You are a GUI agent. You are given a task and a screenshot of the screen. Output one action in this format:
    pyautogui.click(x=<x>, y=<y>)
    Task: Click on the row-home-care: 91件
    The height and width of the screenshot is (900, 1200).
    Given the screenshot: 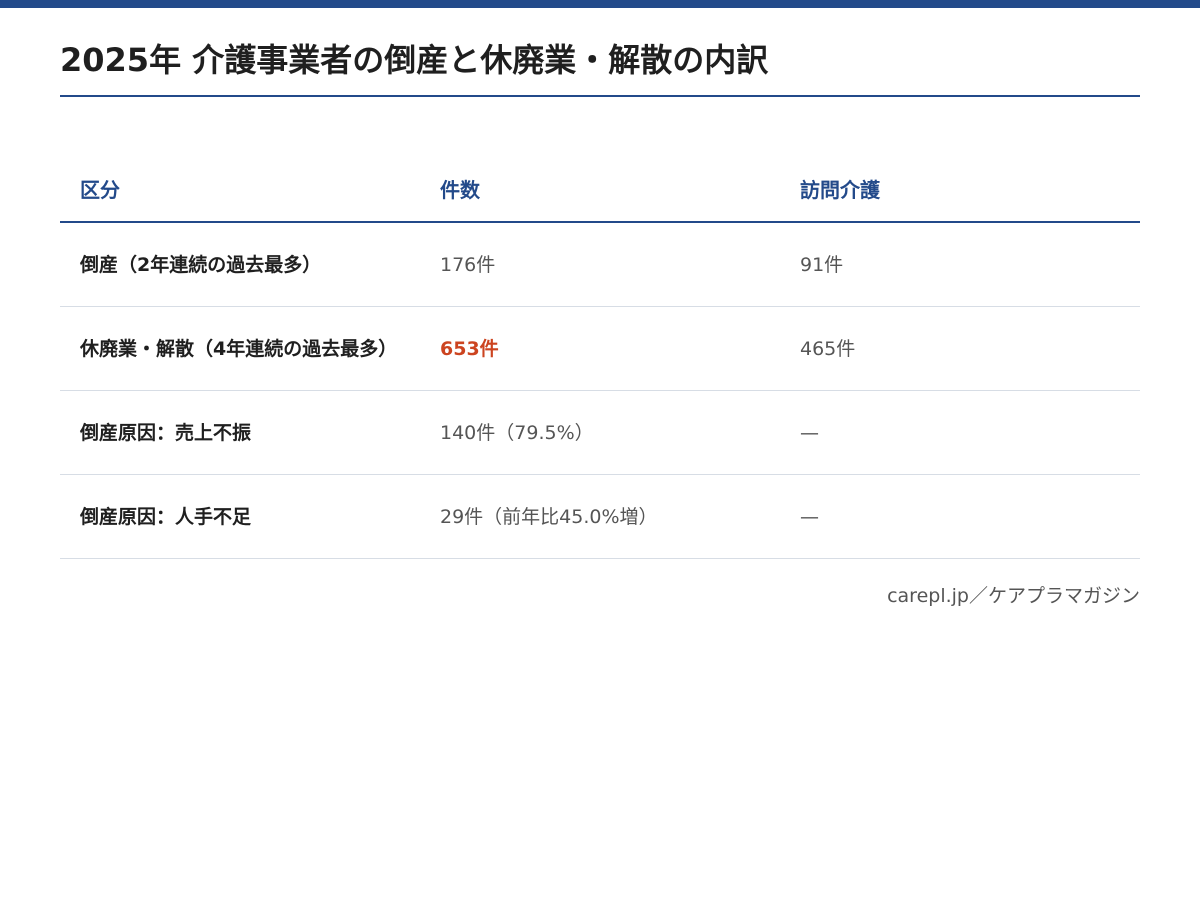 What is the action you would take?
    pyautogui.click(x=960, y=264)
    